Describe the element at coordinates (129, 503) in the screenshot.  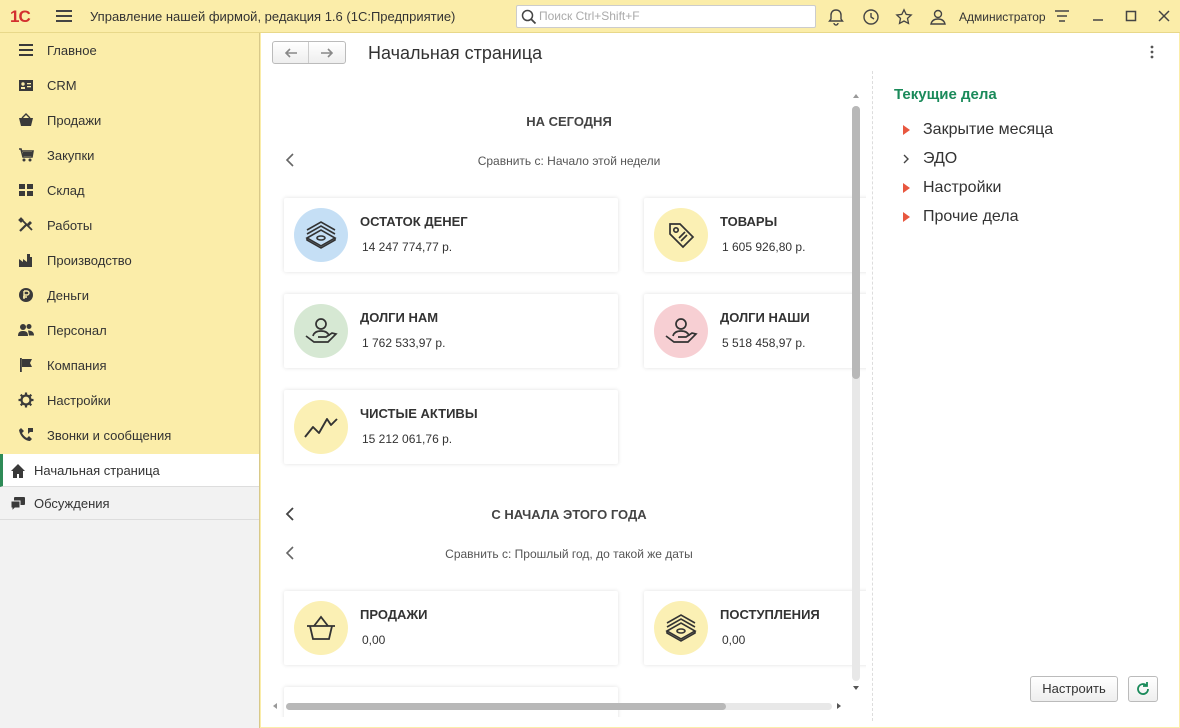
I see `open-window-discussions: Обсуждения` at that location.